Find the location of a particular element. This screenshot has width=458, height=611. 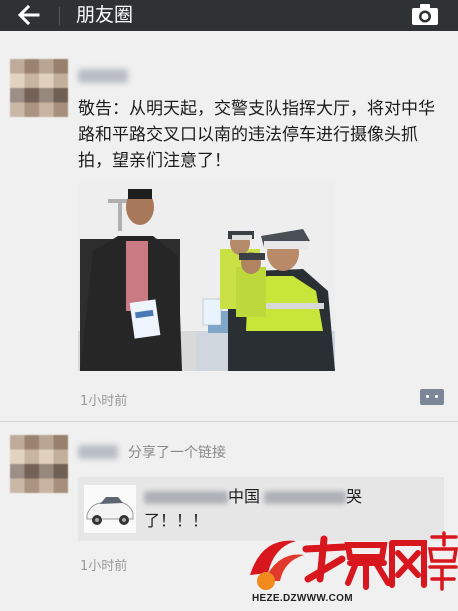

site-watermark: HEZE.DZWWW.COM is located at coordinates (351, 571).